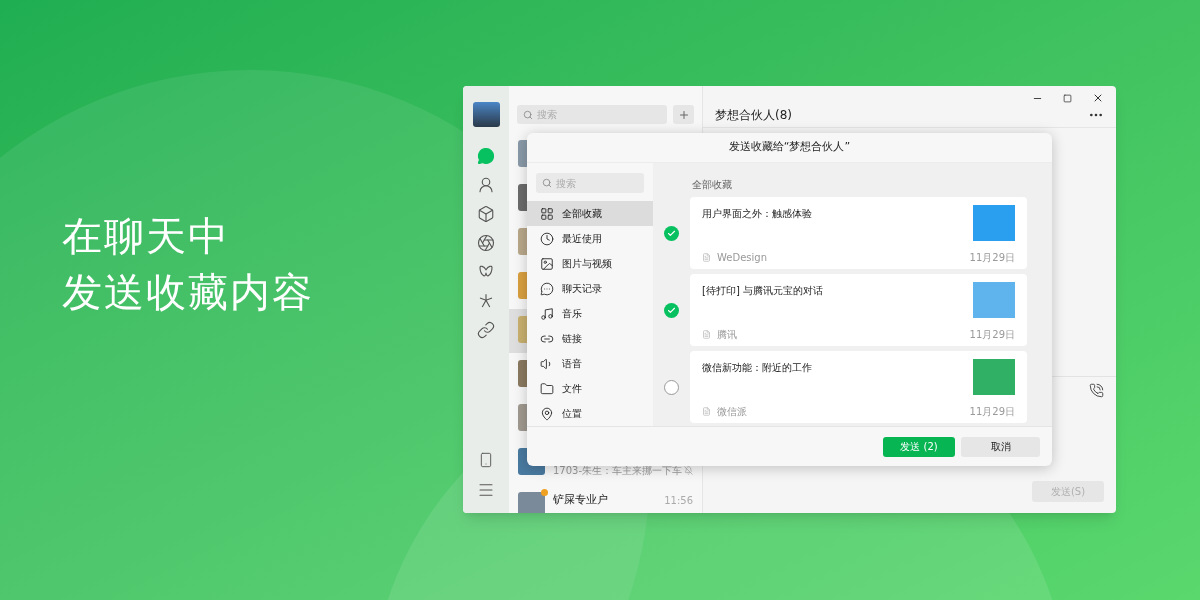 The width and height of the screenshot is (1200, 600). What do you see at coordinates (582, 239) in the screenshot?
I see `category-label: 最近使用` at bounding box center [582, 239].